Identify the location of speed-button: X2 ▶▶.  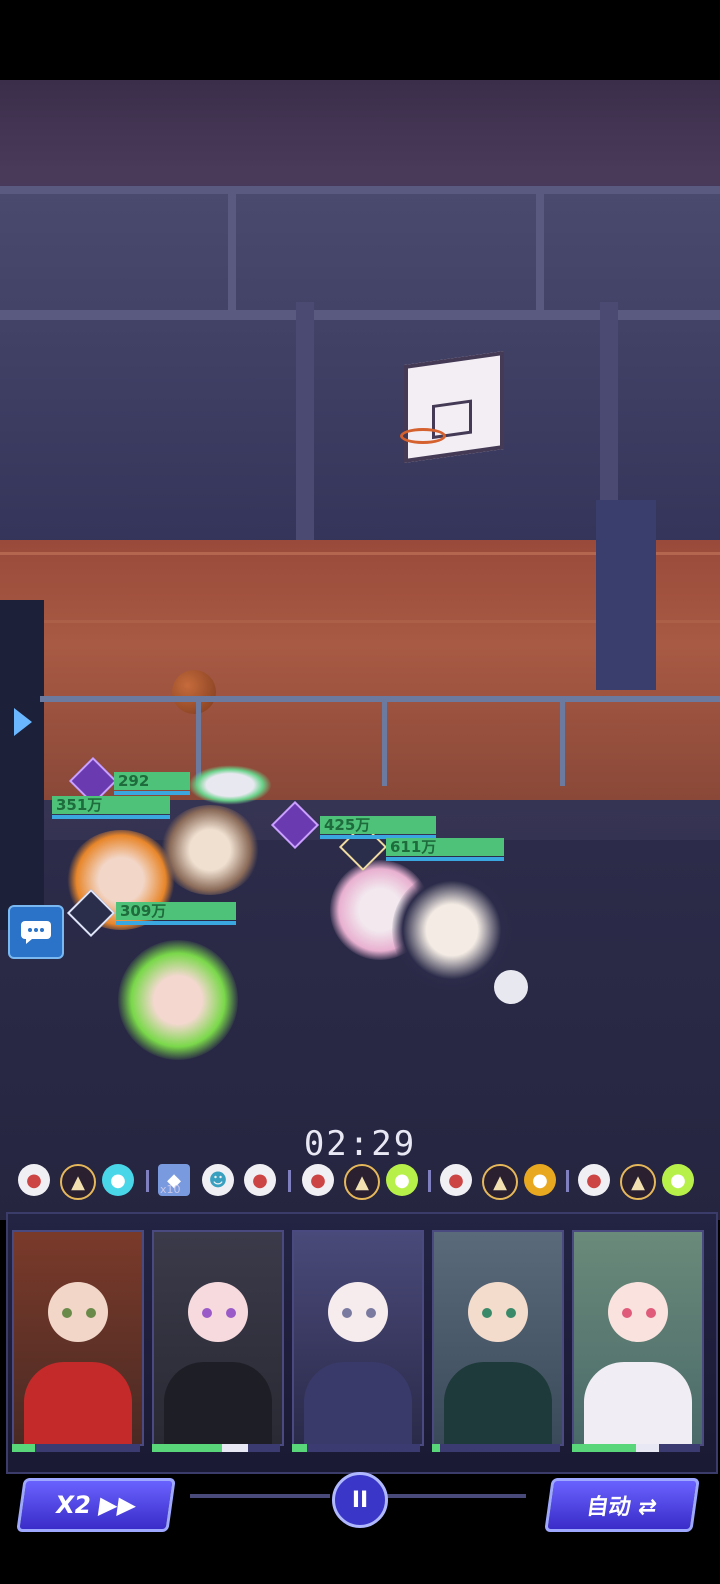
(96, 1505).